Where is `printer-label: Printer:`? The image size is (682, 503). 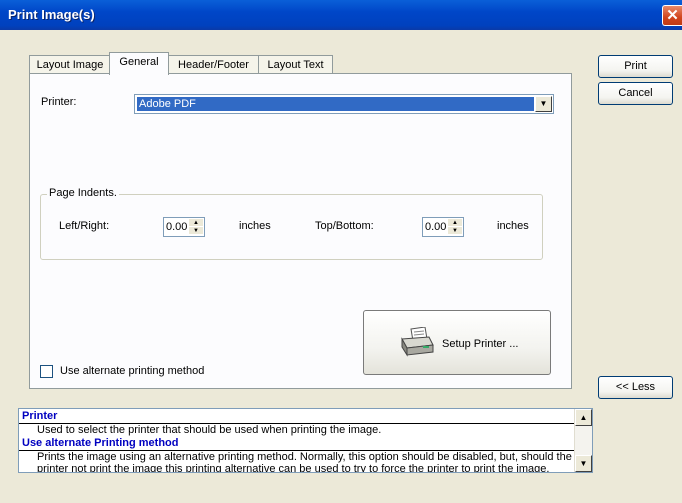 printer-label: Printer: is located at coordinates (59, 102).